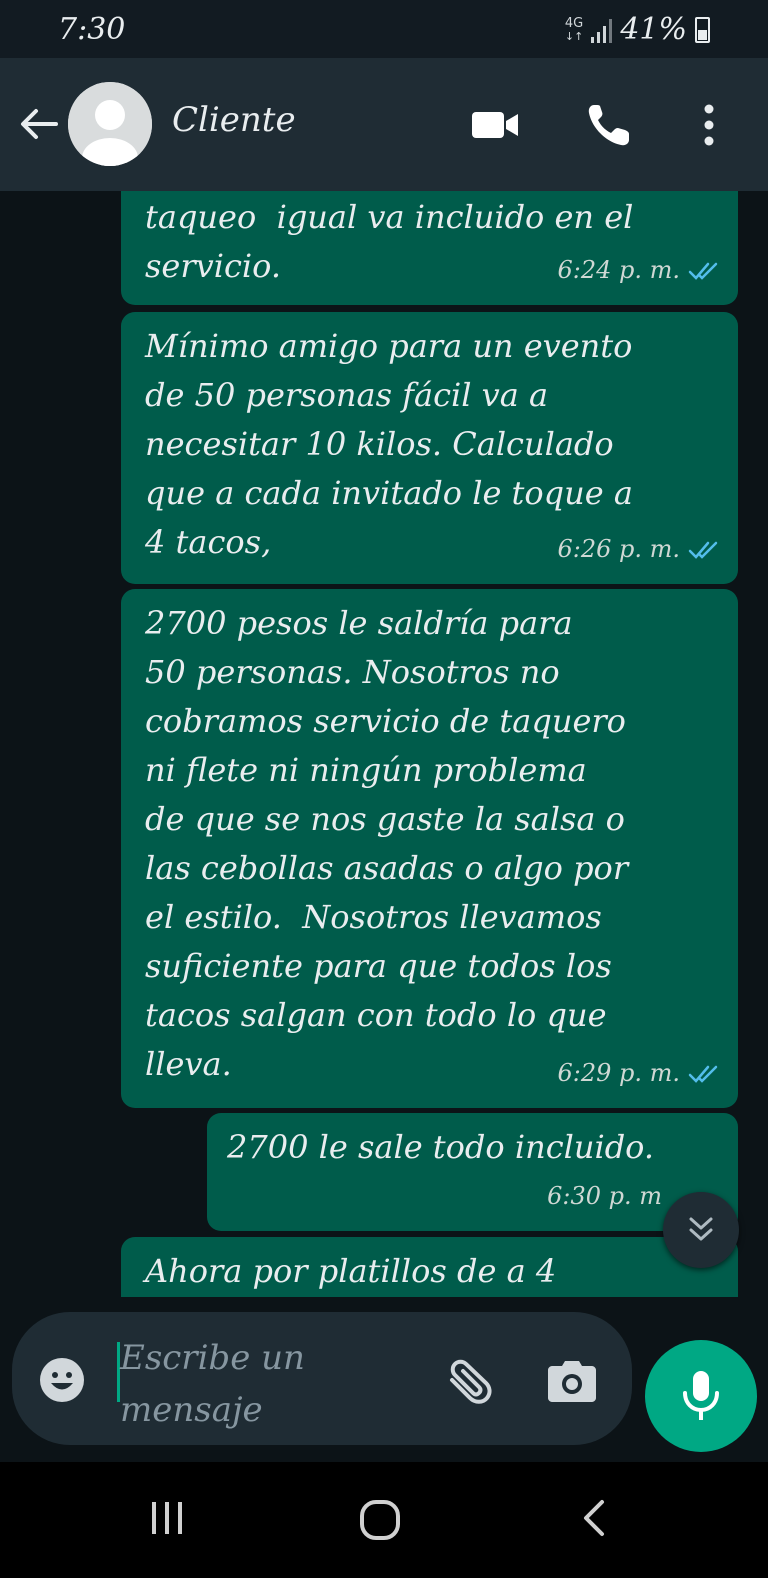 The image size is (768, 1578). Describe the element at coordinates (653, 29) in the screenshot. I see `battery-level: 41%` at that location.